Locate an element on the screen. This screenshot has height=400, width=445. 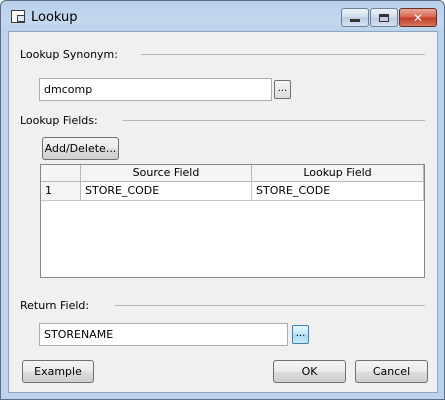
ok-button: OK is located at coordinates (309, 371).